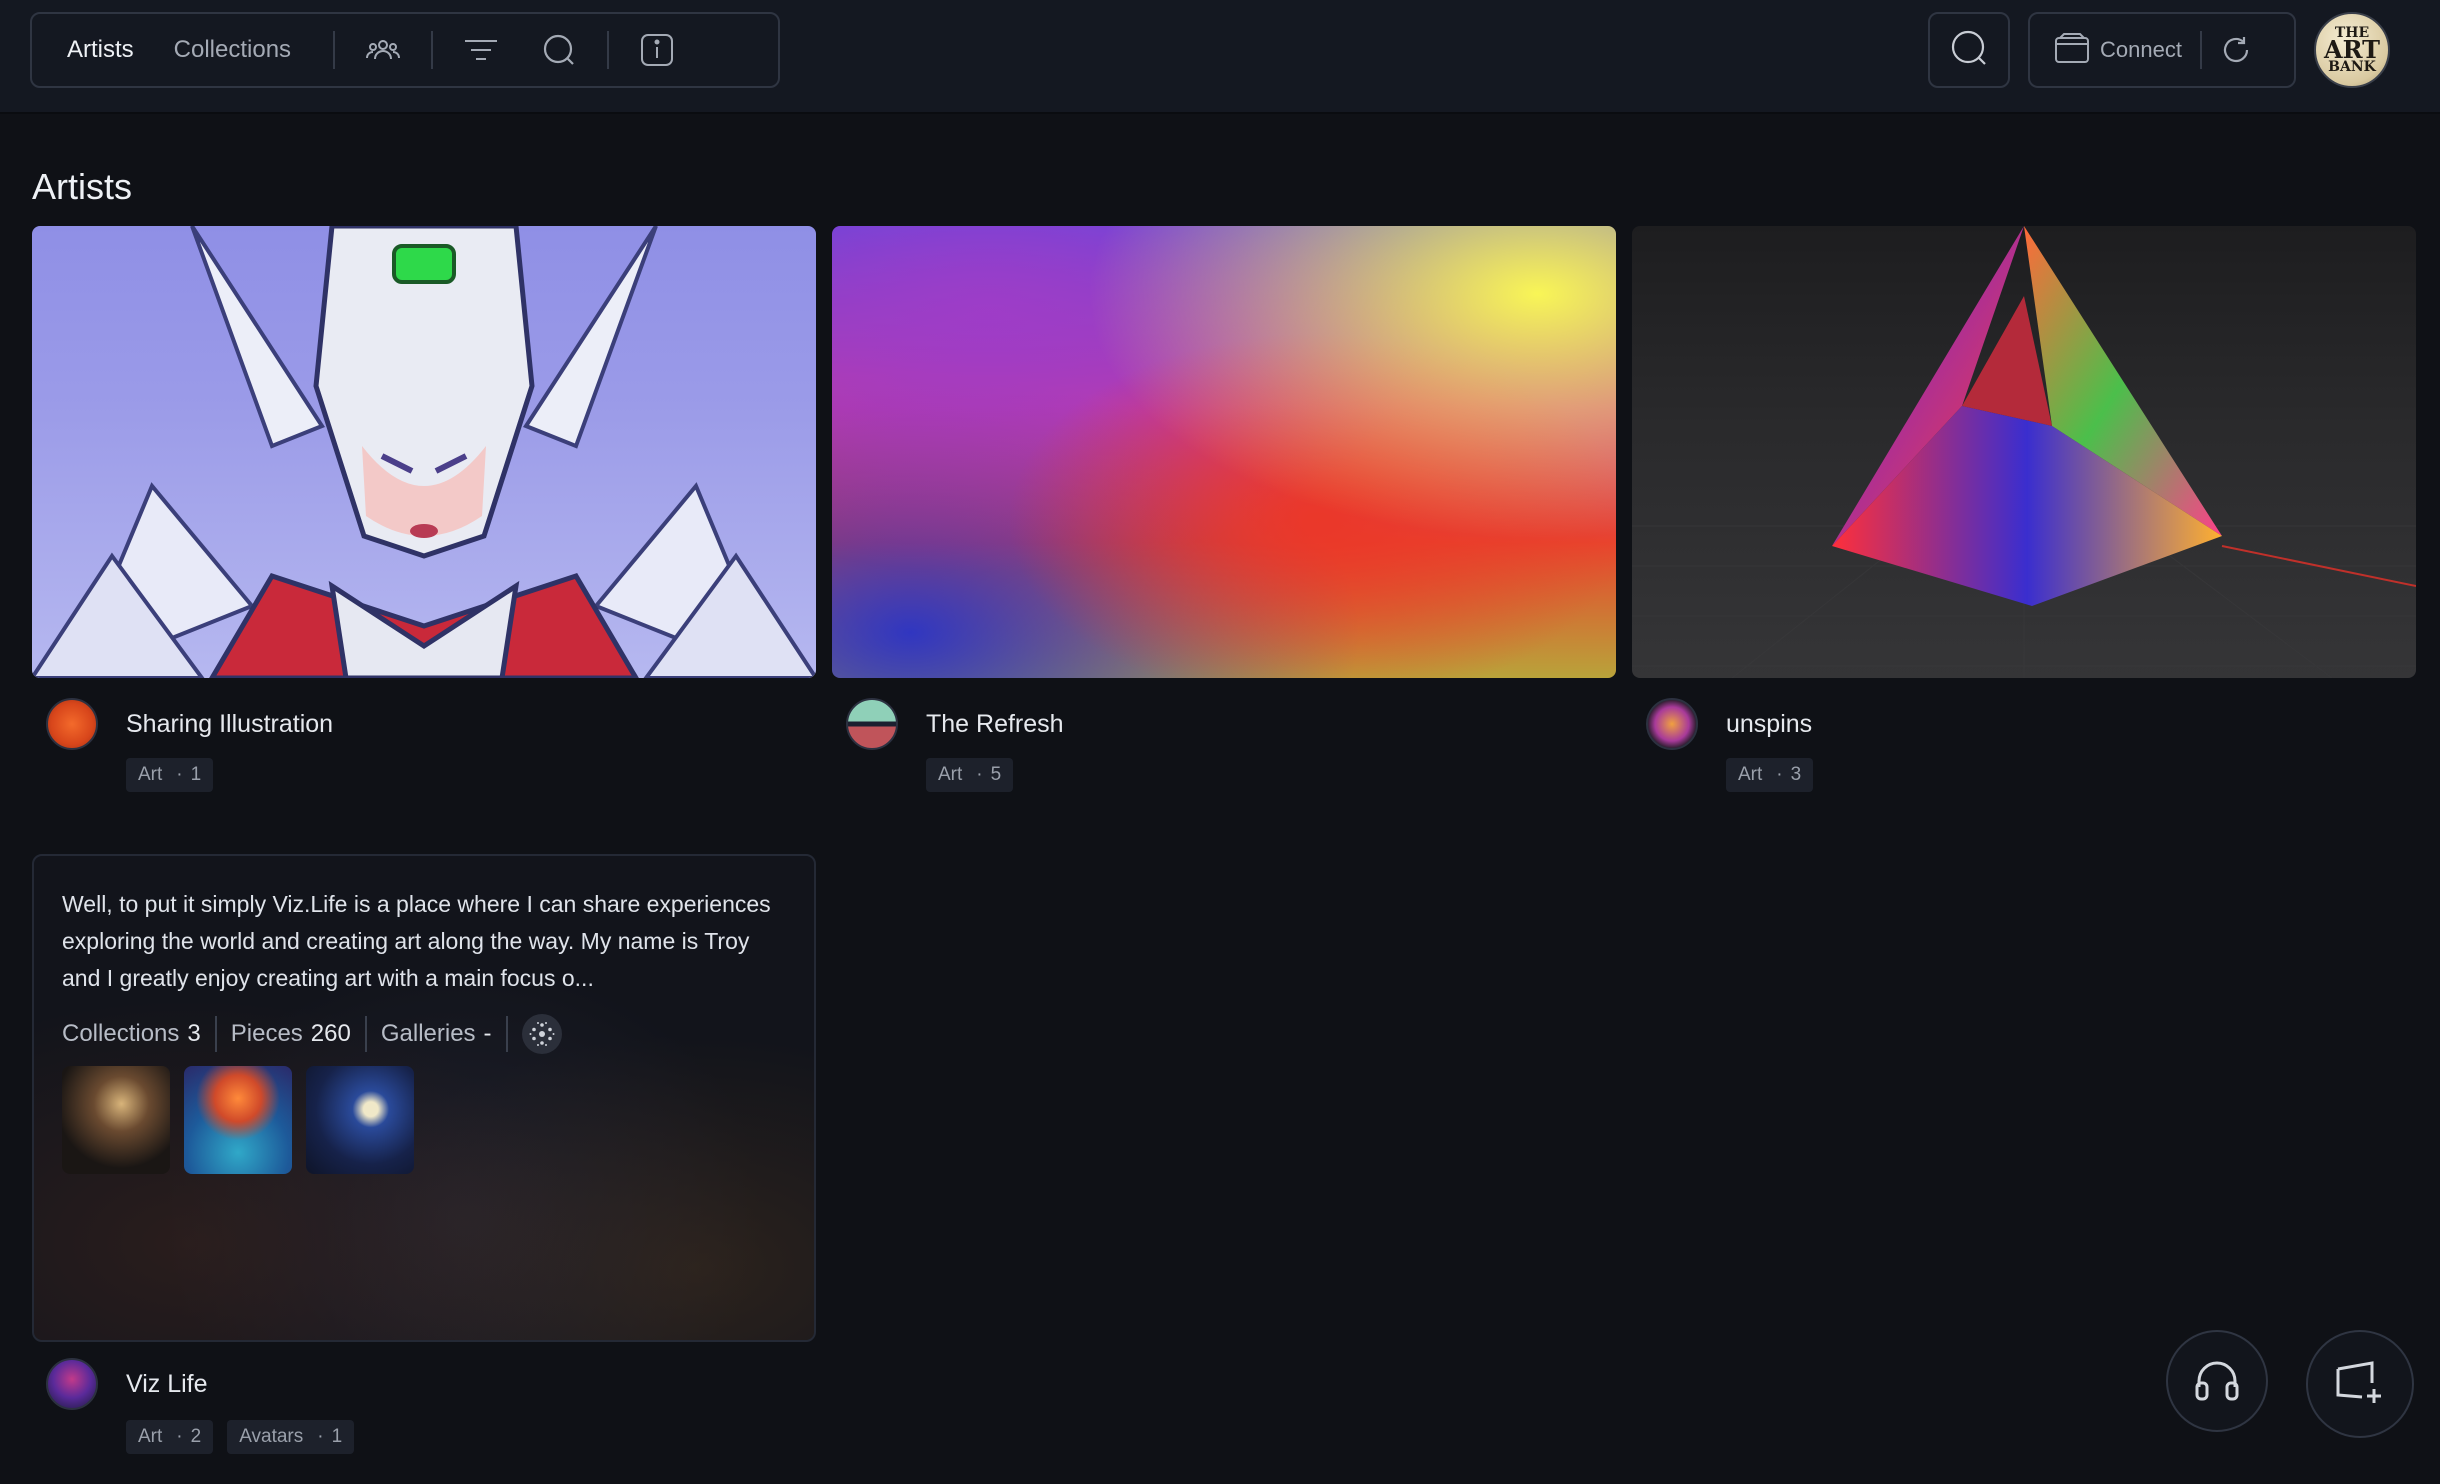 This screenshot has height=1484, width=2440. I want to click on artist-card: Viz Life Art · 2 Avatars · 1, so click(424, 1406).